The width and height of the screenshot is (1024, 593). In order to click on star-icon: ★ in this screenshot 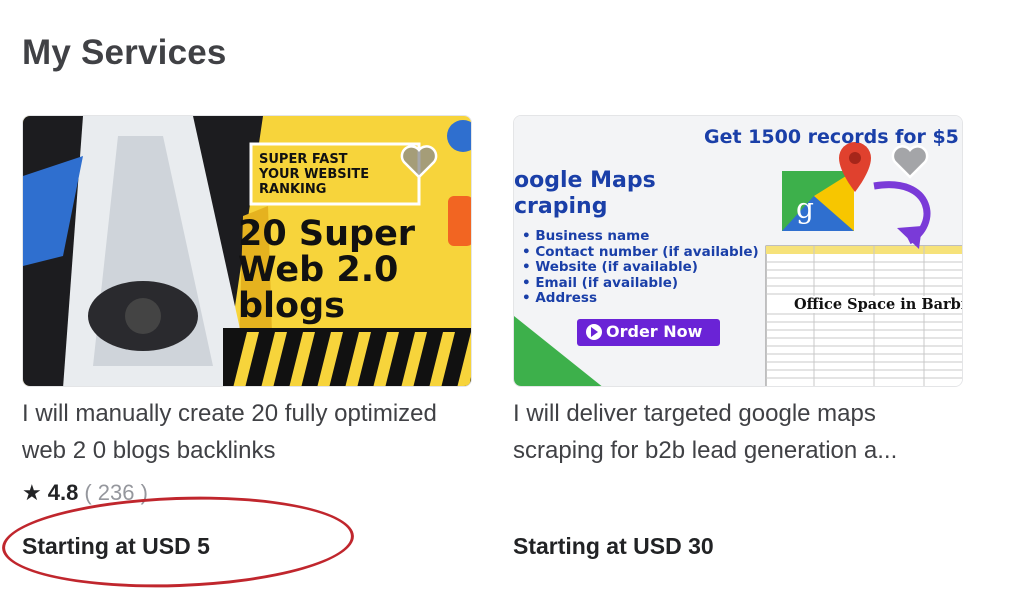, I will do `click(32, 492)`.